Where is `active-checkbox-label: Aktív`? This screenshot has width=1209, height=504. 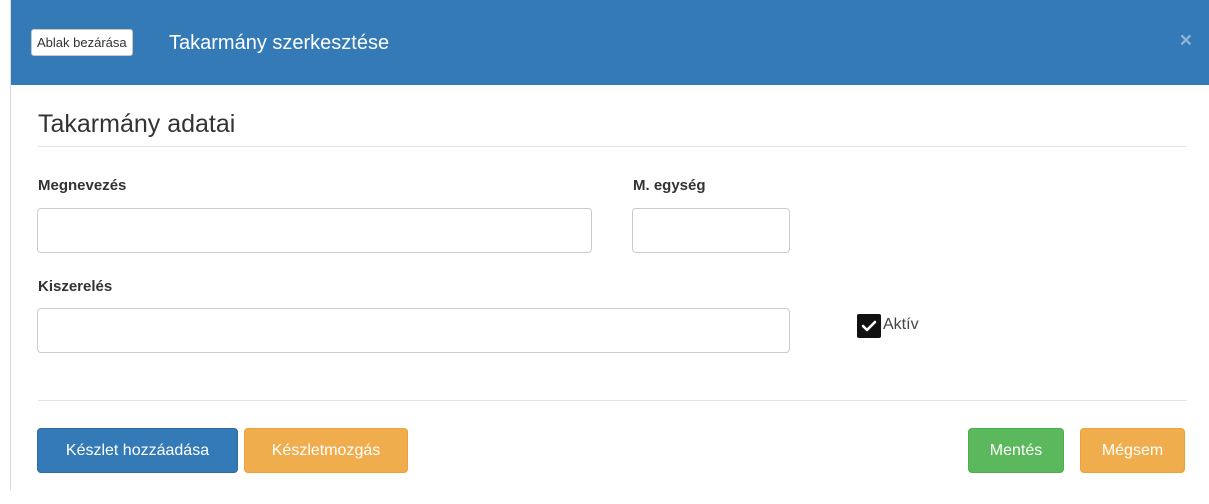
active-checkbox-label: Aktív is located at coordinates (901, 325).